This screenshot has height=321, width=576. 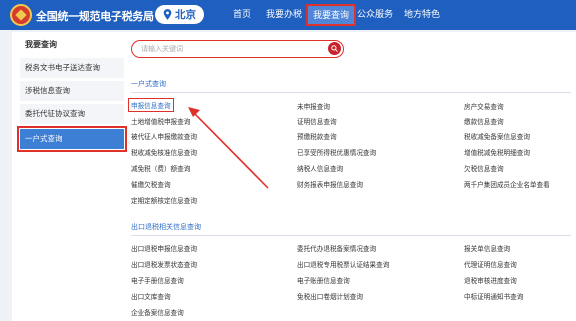 I want to click on link-rebate-agency-filing-query: 委托代办退税备案情况查询, so click(x=336, y=248).